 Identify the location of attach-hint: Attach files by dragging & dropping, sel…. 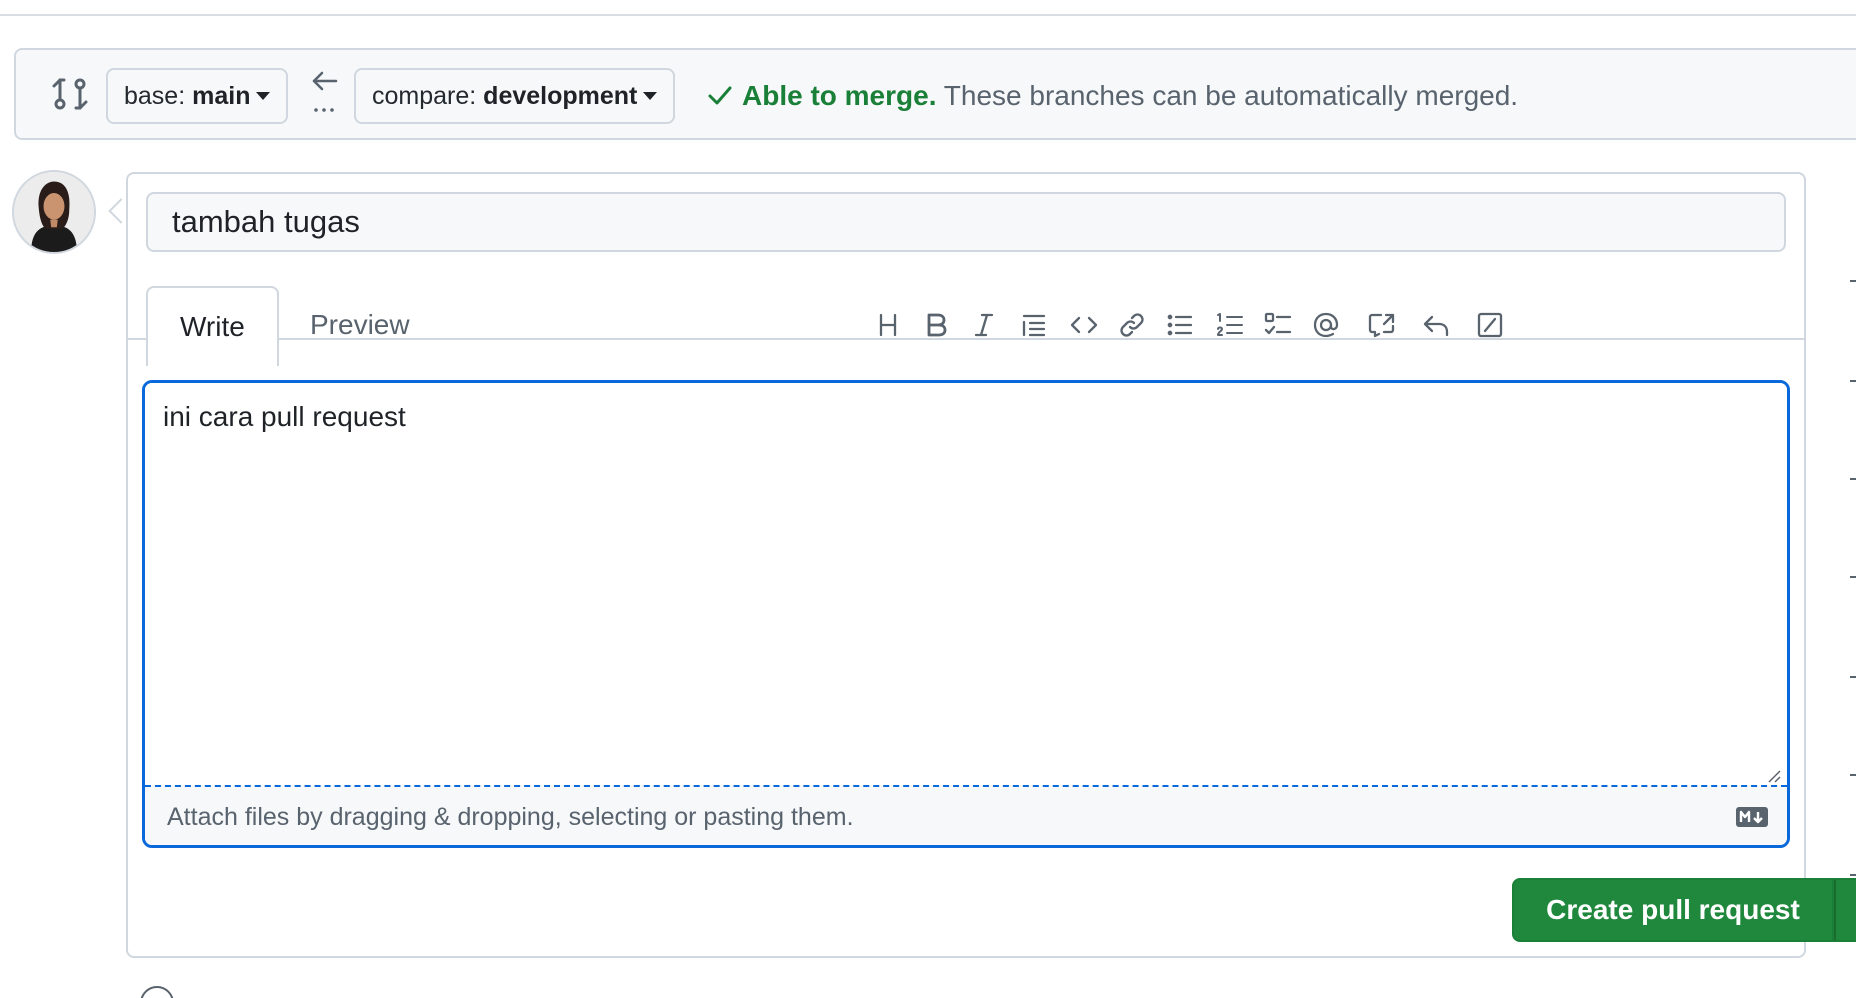
(510, 817).